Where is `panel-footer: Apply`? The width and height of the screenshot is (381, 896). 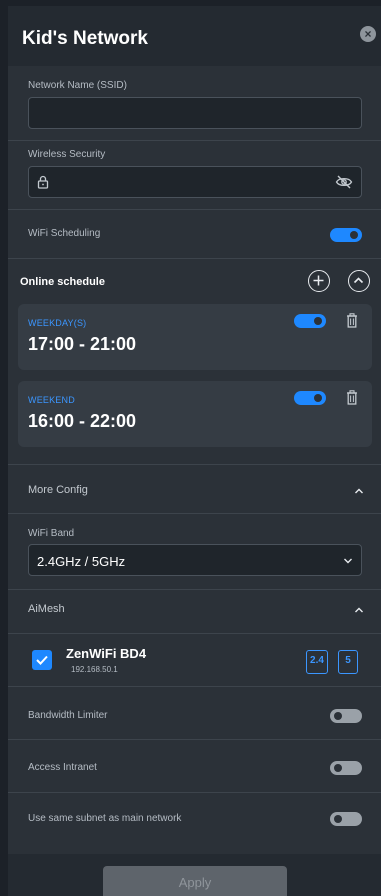
panel-footer: Apply is located at coordinates (194, 875).